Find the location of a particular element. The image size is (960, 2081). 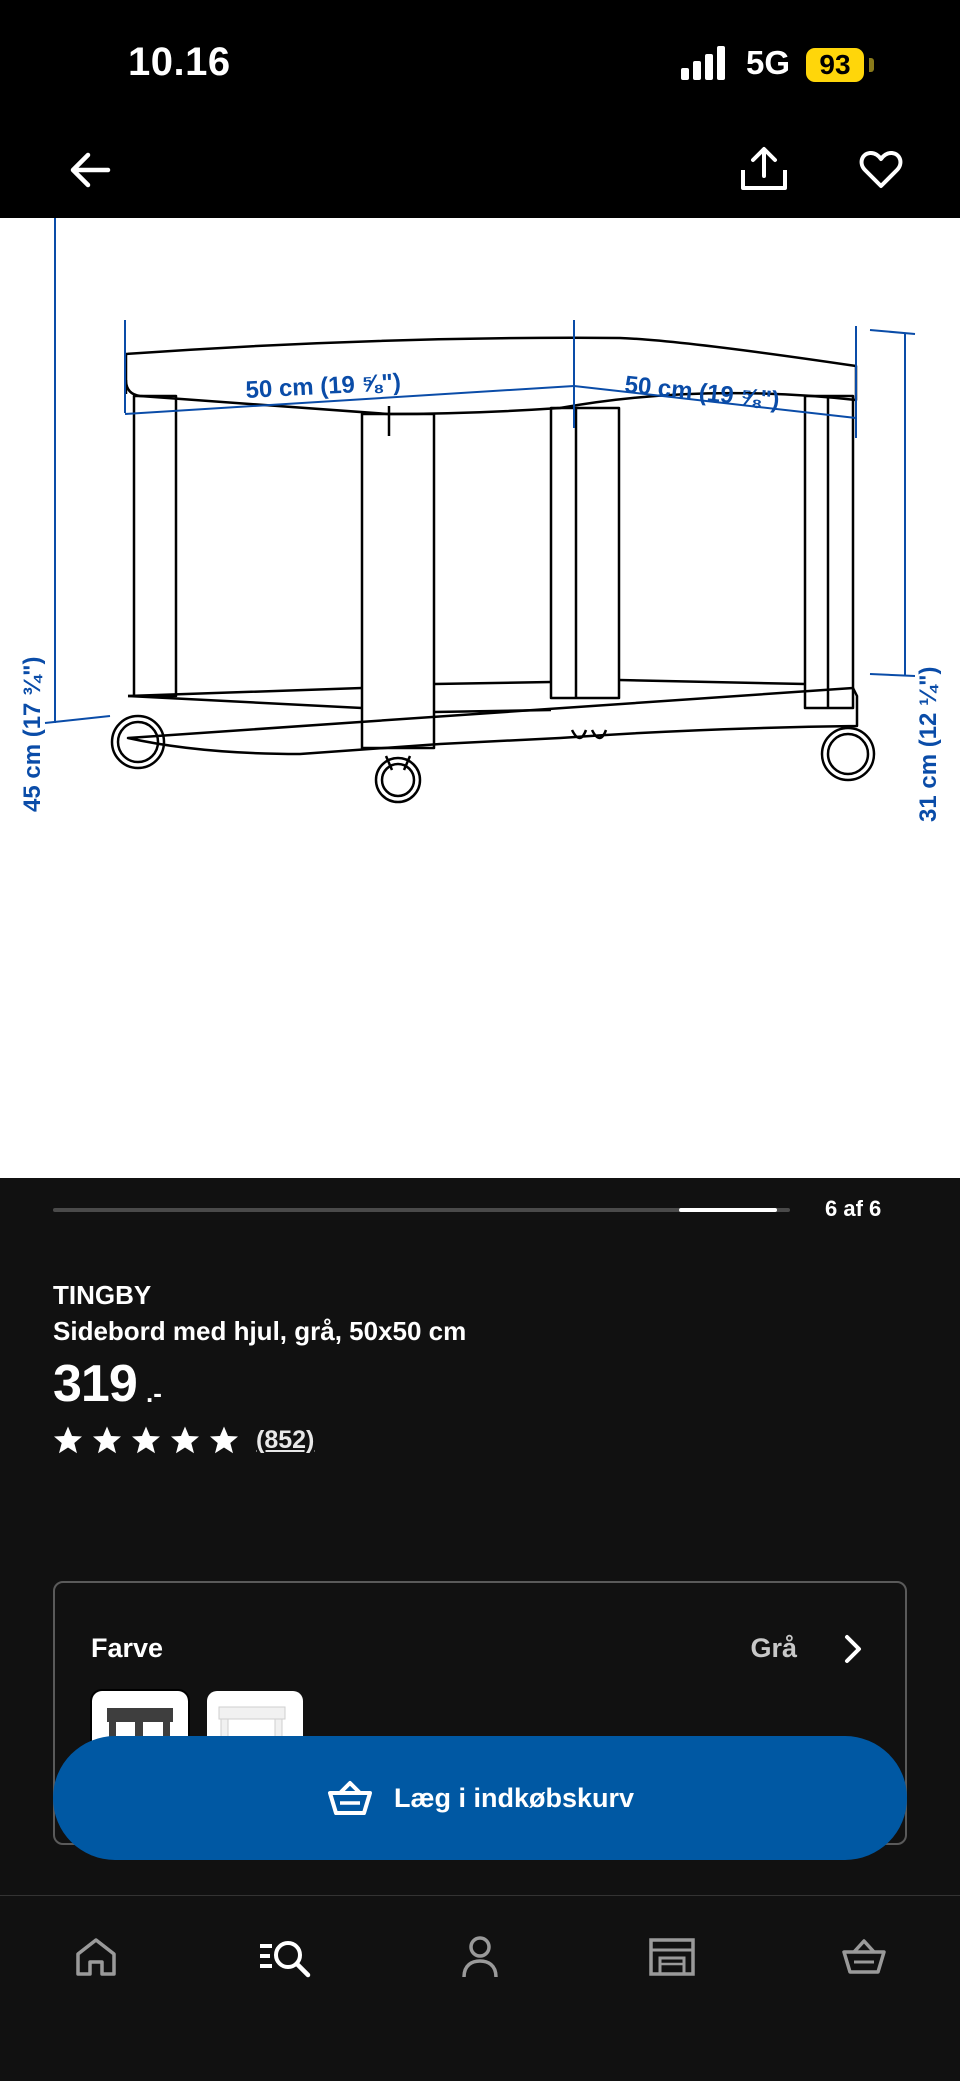

store-icon is located at coordinates (672, 1957).